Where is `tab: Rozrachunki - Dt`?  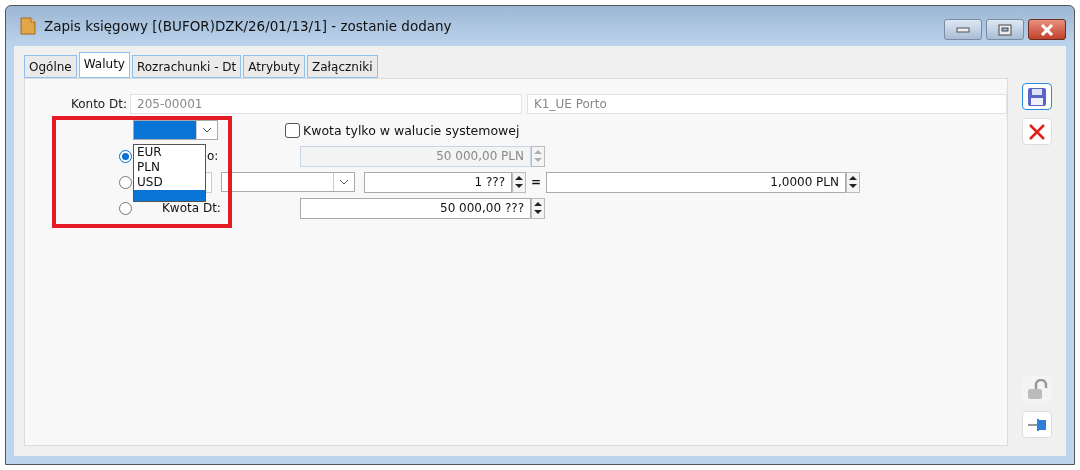
tab: Rozrachunki - Dt is located at coordinates (186, 66).